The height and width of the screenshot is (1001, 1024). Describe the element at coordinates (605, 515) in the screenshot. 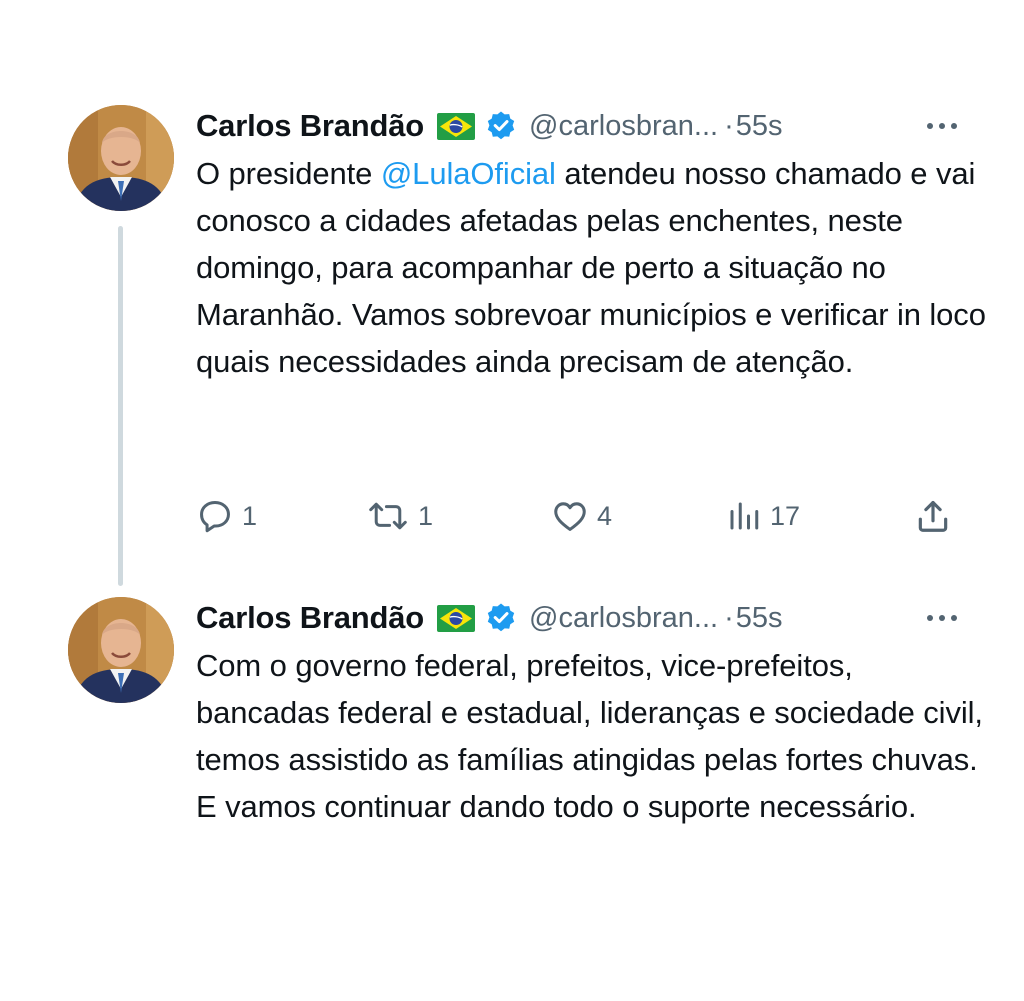

I see `like-count: 4` at that location.